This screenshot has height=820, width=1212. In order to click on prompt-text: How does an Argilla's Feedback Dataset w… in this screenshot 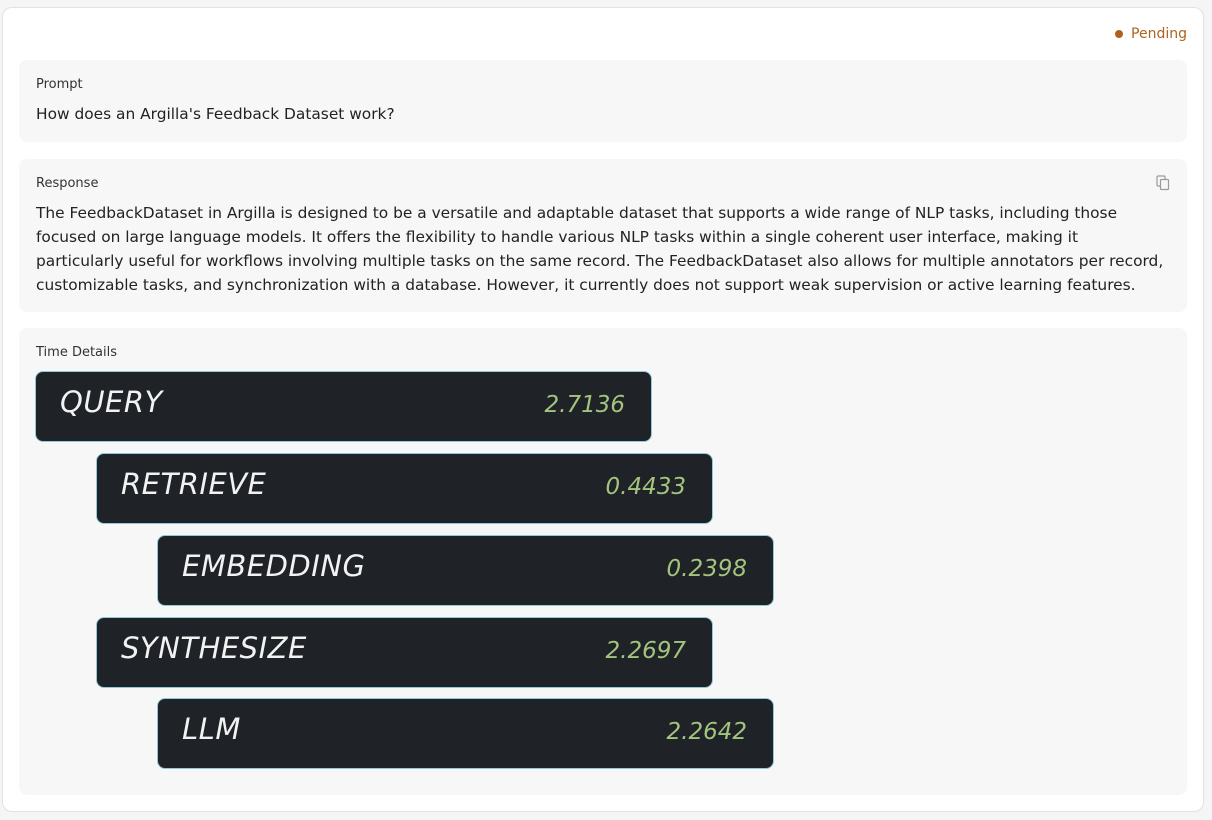, I will do `click(215, 114)`.